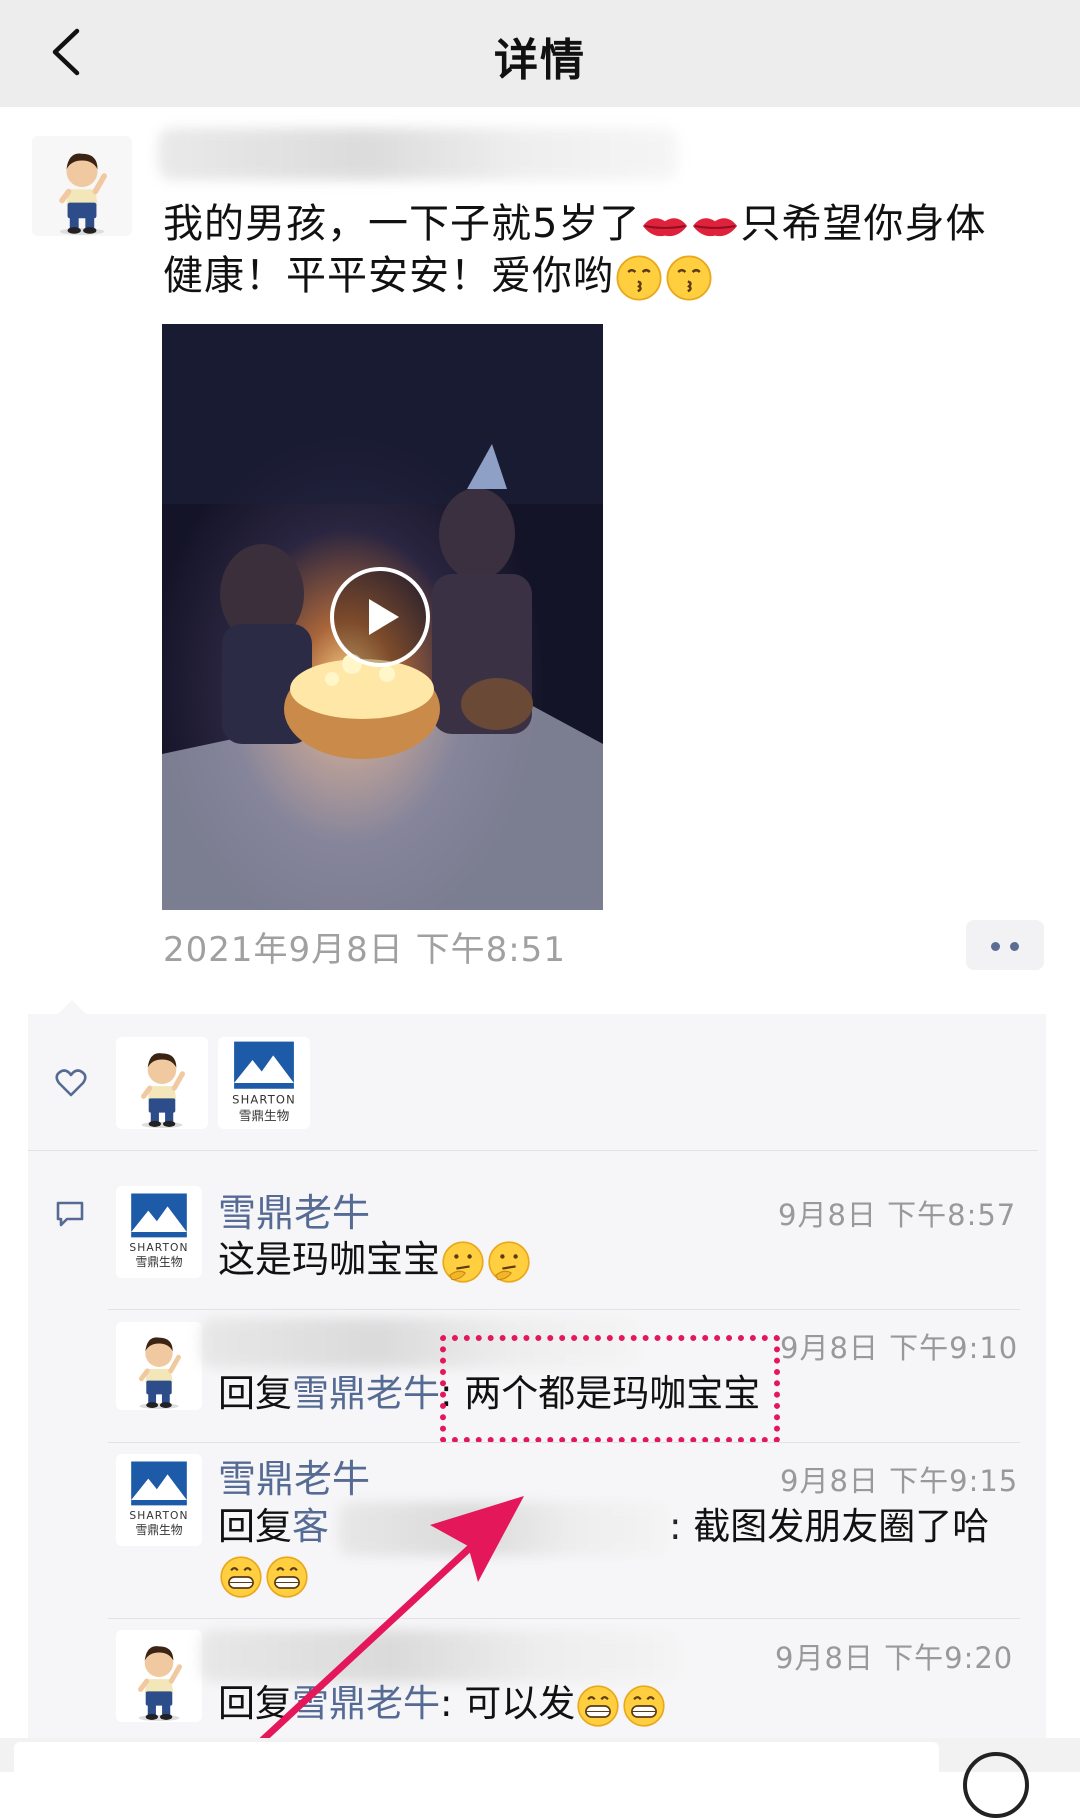 Image resolution: width=1080 pixels, height=1818 pixels. I want to click on emoji-button, so click(996, 1785).